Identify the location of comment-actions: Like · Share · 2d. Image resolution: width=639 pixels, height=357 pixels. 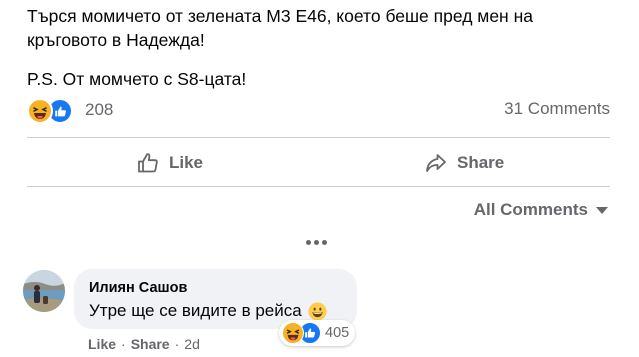
(144, 344).